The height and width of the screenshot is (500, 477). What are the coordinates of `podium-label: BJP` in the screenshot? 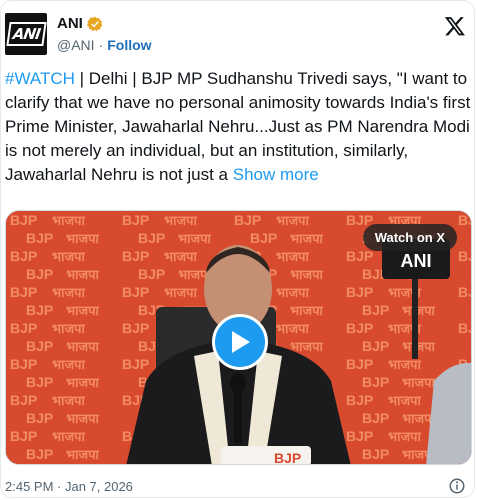 It's located at (287, 457).